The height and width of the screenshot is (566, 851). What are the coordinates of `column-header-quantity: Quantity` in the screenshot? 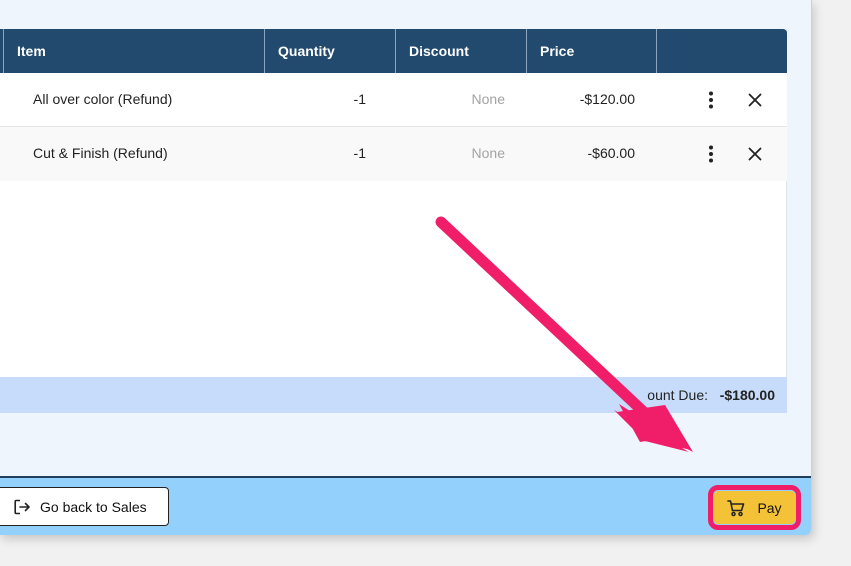 It's located at (329, 51).